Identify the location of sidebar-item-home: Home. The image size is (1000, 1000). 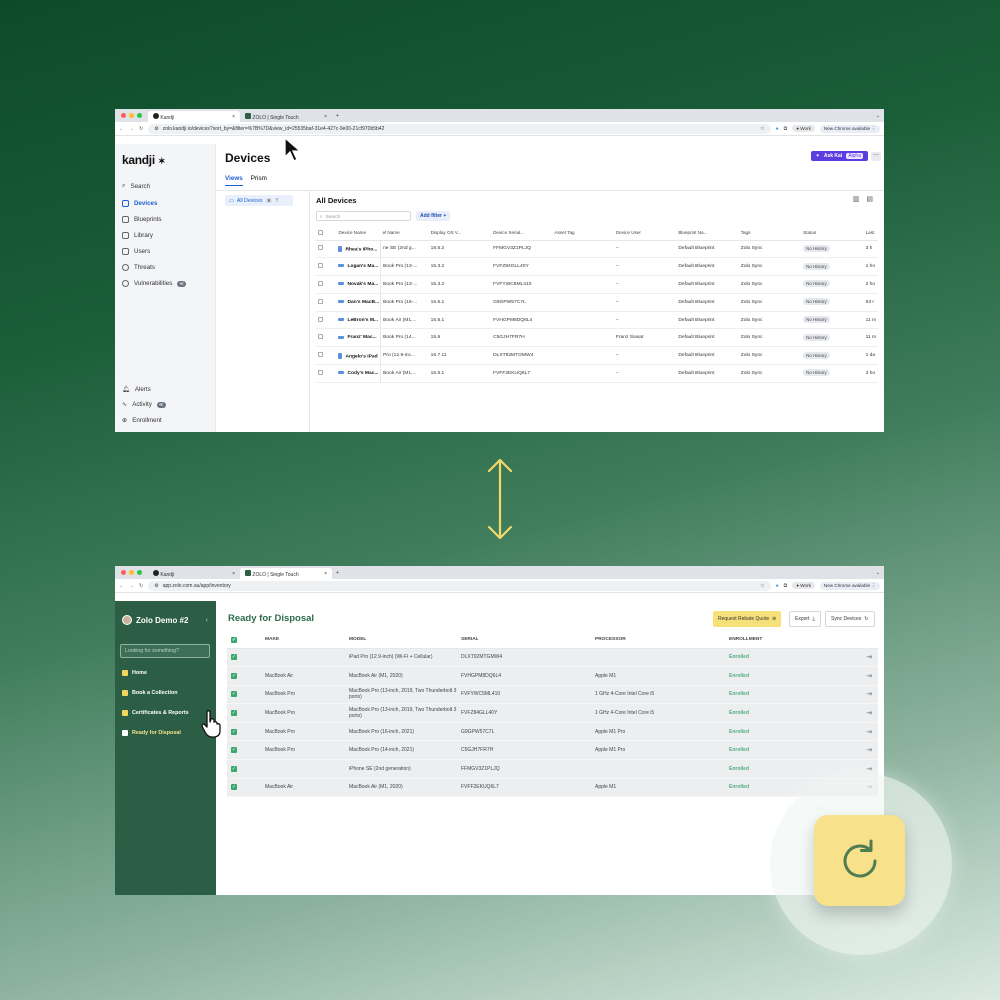
(134, 673).